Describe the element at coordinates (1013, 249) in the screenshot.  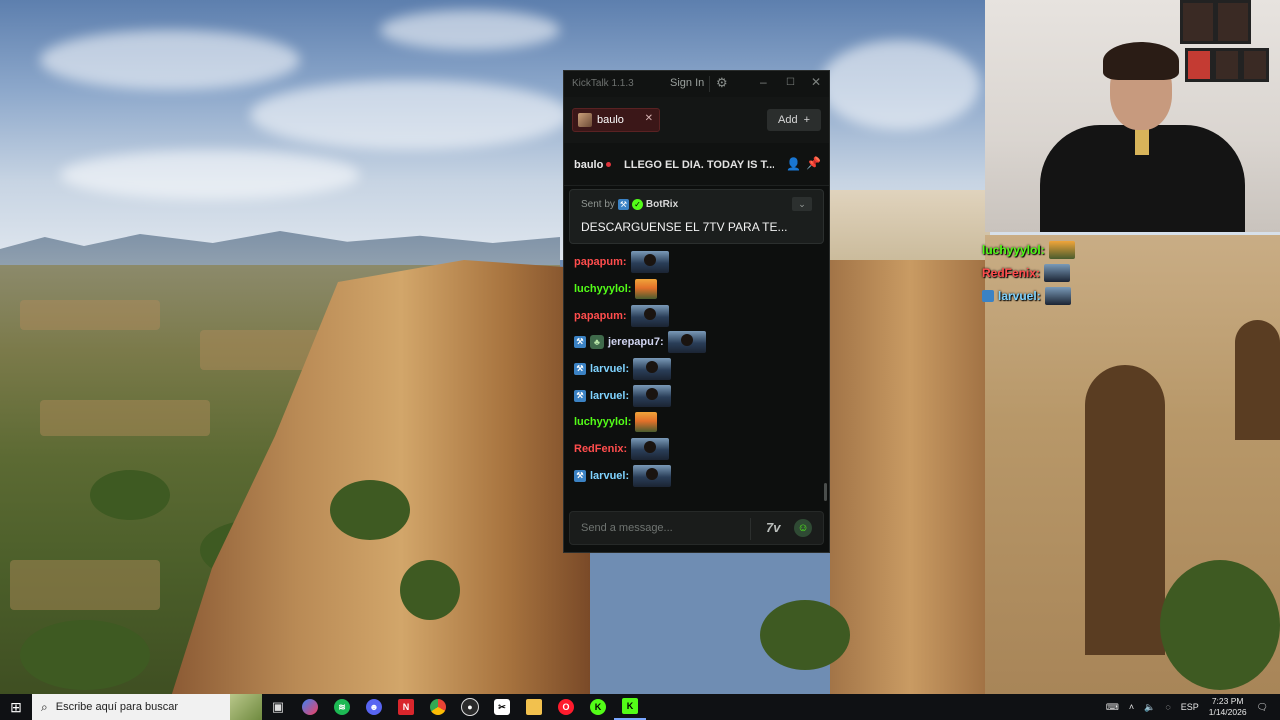
I see `webcam-chat-user: luchyyylol:` at that location.